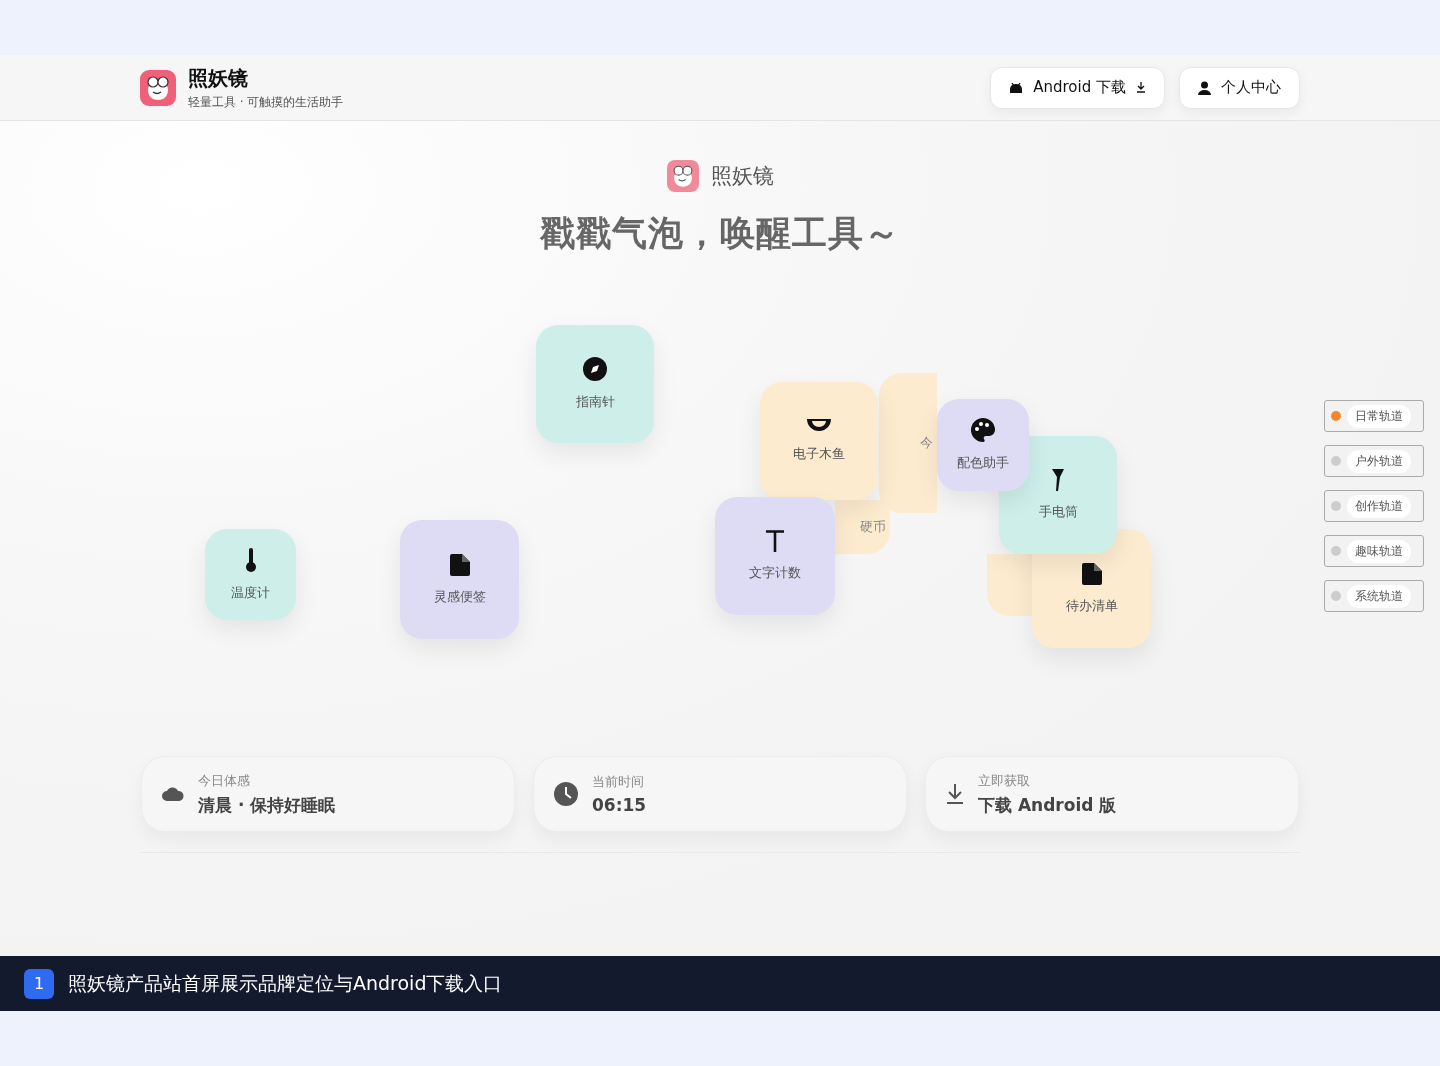 This screenshot has width=1440, height=1066. Describe the element at coordinates (1009, 585) in the screenshot. I see `tool-bubble-background` at that location.